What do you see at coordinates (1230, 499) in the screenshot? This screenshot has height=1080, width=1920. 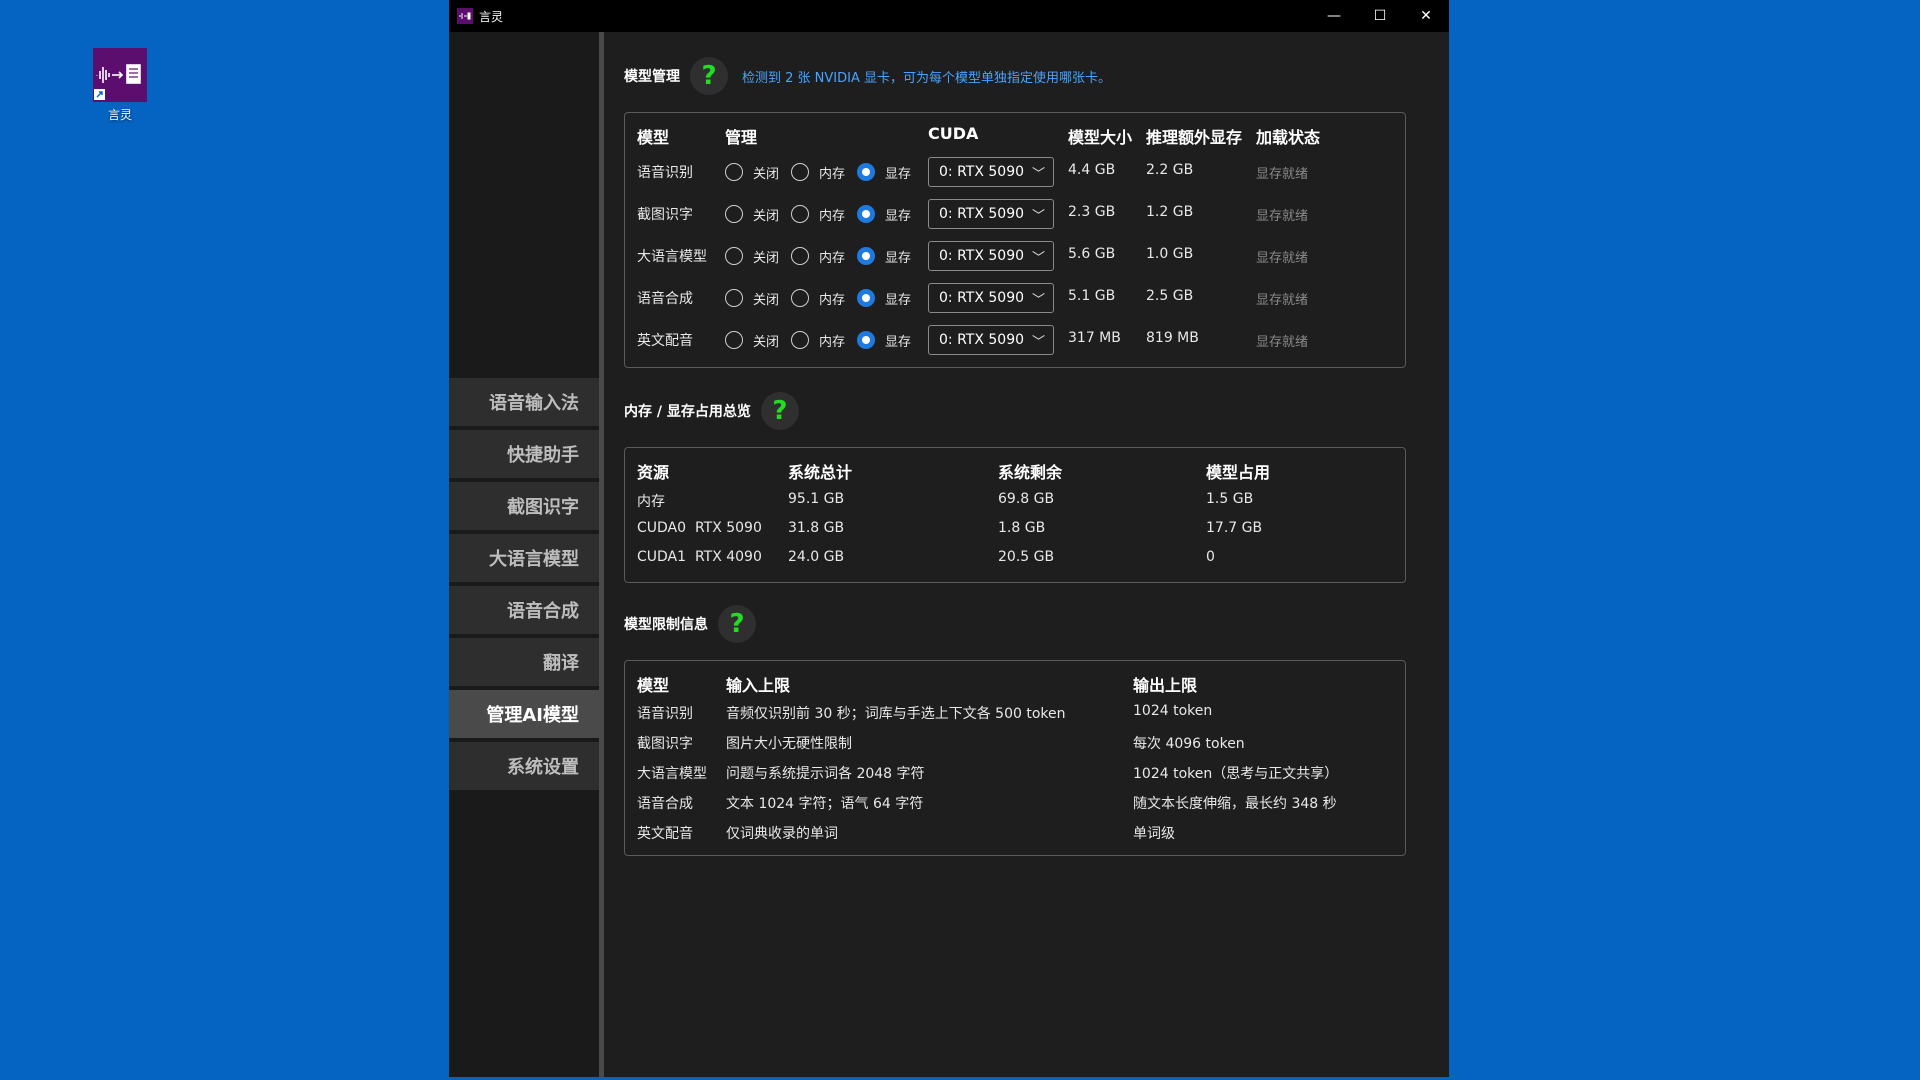 I see `used-value: 1.5 GB` at bounding box center [1230, 499].